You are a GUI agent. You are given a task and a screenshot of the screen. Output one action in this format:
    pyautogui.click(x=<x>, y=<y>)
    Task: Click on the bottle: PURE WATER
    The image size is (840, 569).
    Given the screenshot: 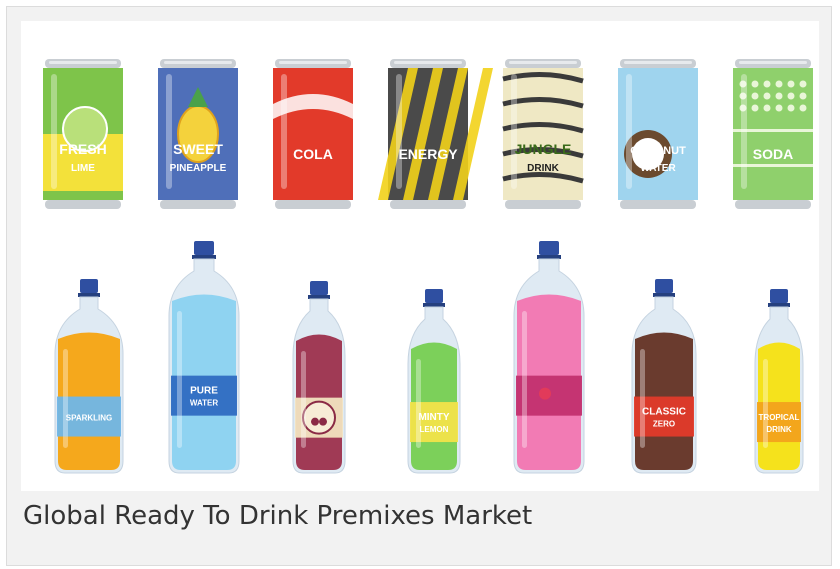 What is the action you would take?
    pyautogui.click(x=204, y=357)
    